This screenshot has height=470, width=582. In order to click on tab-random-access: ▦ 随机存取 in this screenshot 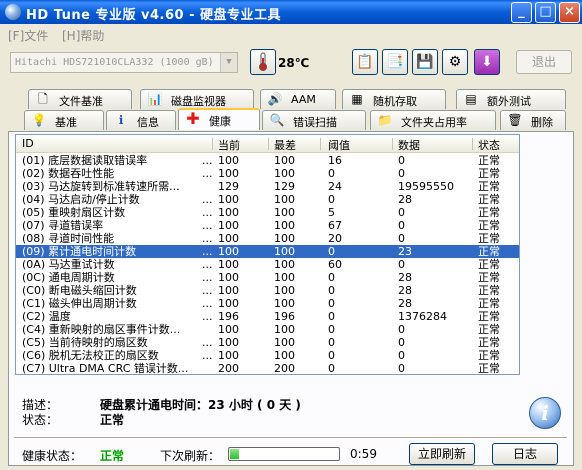, I will do `click(394, 99)`.